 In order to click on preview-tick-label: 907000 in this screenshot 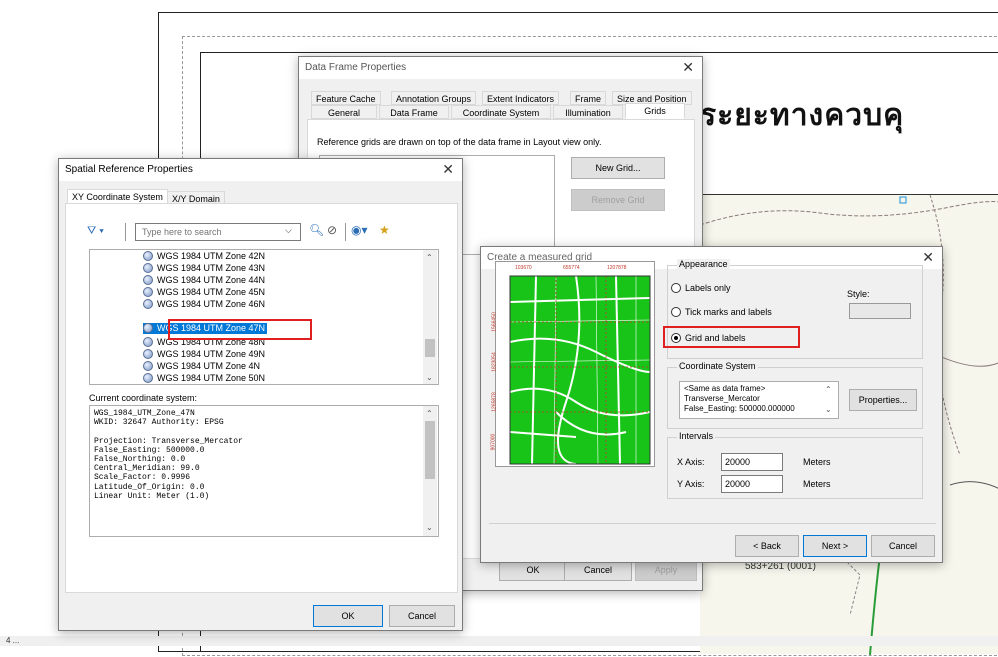, I will do `click(493, 442)`.